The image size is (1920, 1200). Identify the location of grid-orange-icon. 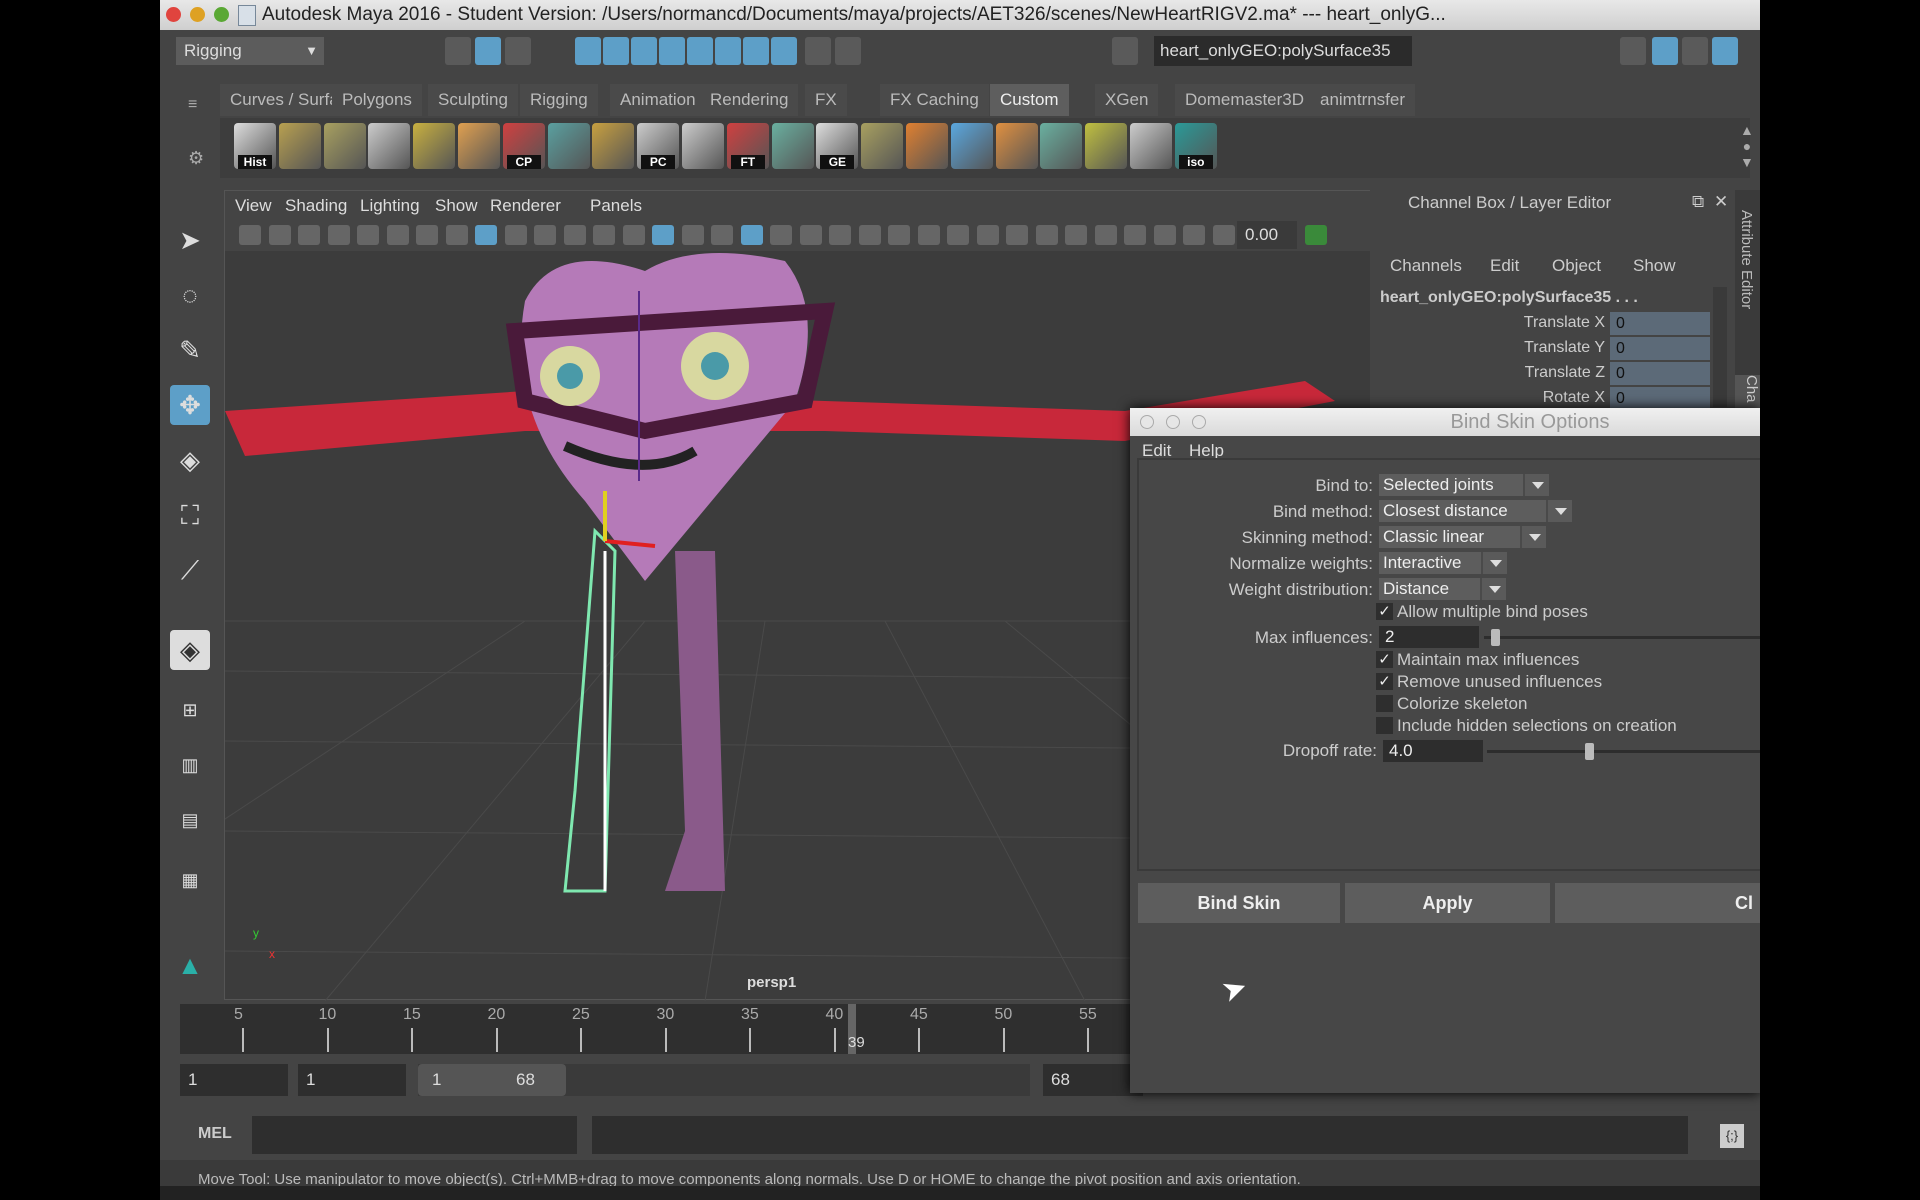
(927, 146).